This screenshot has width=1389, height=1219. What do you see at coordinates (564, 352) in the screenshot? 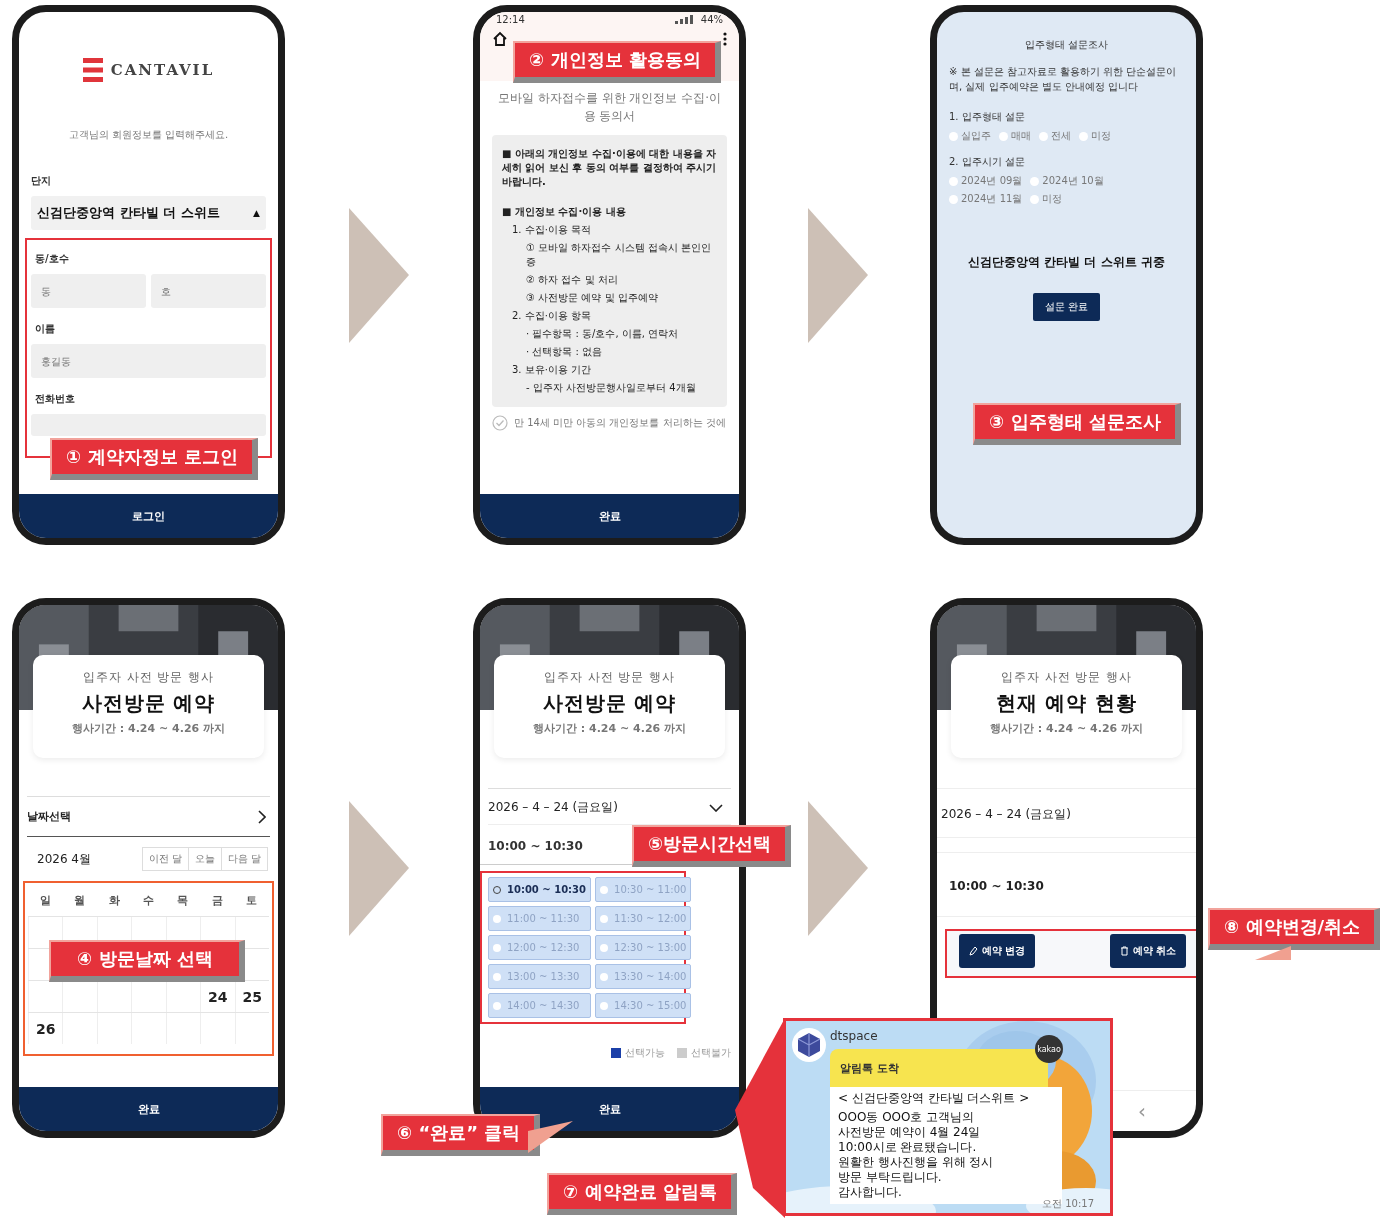
I see `terms-text: · 선택항목 : 없음` at bounding box center [564, 352].